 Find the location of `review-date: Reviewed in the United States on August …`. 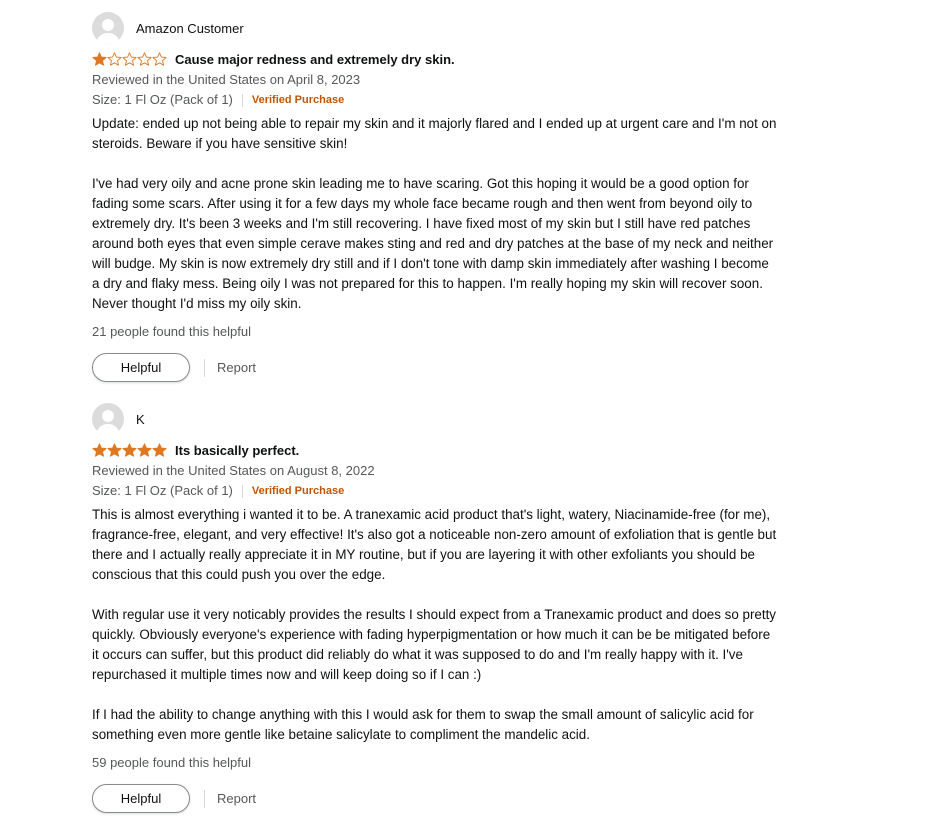

review-date: Reviewed in the United States on August … is located at coordinates (233, 470).